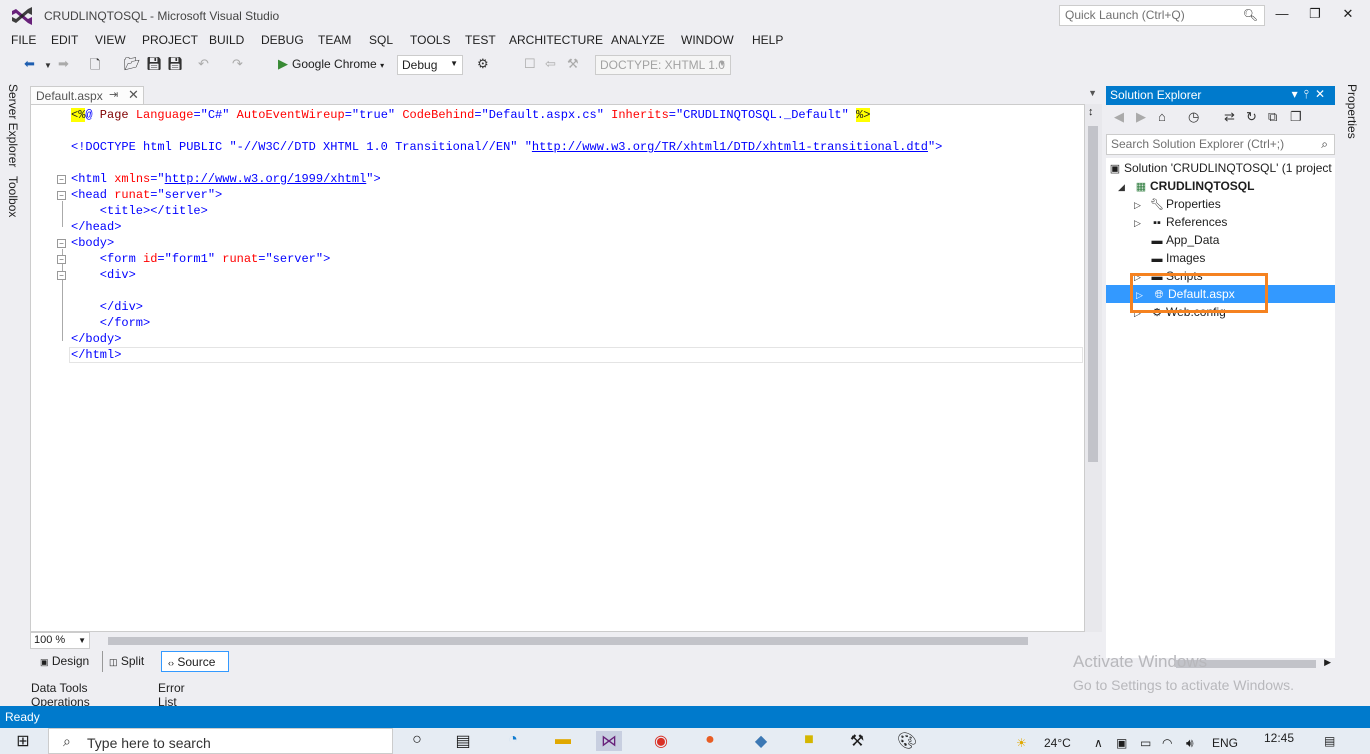 The height and width of the screenshot is (754, 1370). Describe the element at coordinates (556, 40) in the screenshot. I see `menu-architecture: ARCHITECTURE` at that location.